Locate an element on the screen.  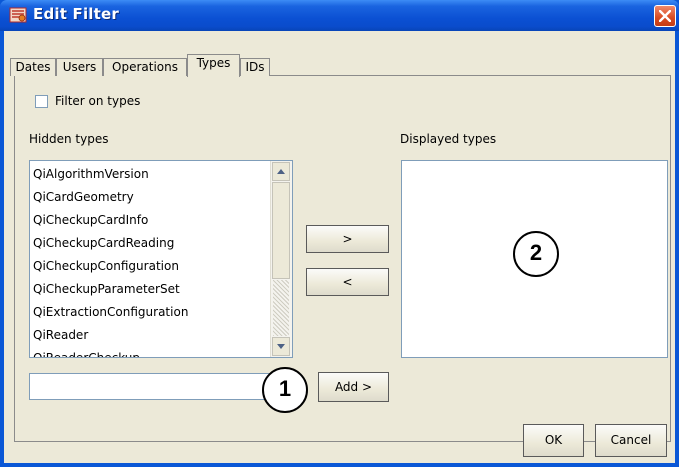
window-title: Edit Filter is located at coordinates (76, 14).